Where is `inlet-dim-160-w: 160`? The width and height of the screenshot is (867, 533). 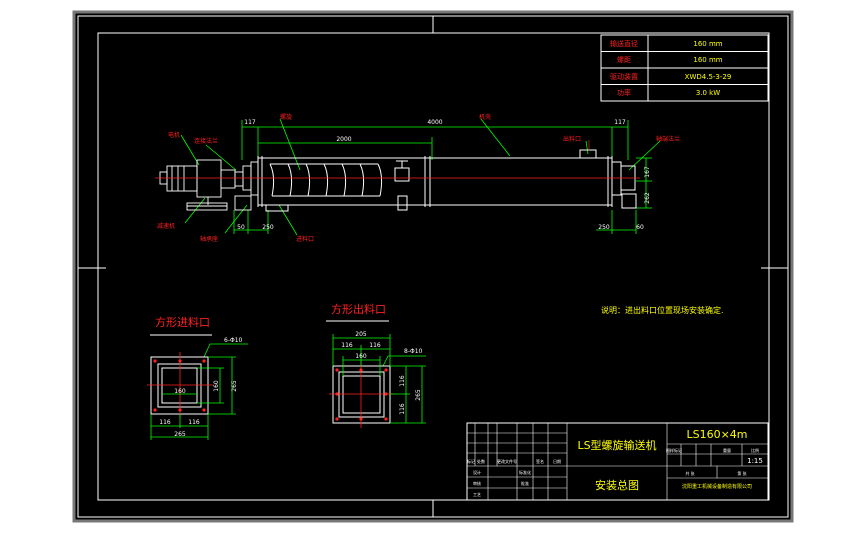 inlet-dim-160-w: 160 is located at coordinates (180, 391).